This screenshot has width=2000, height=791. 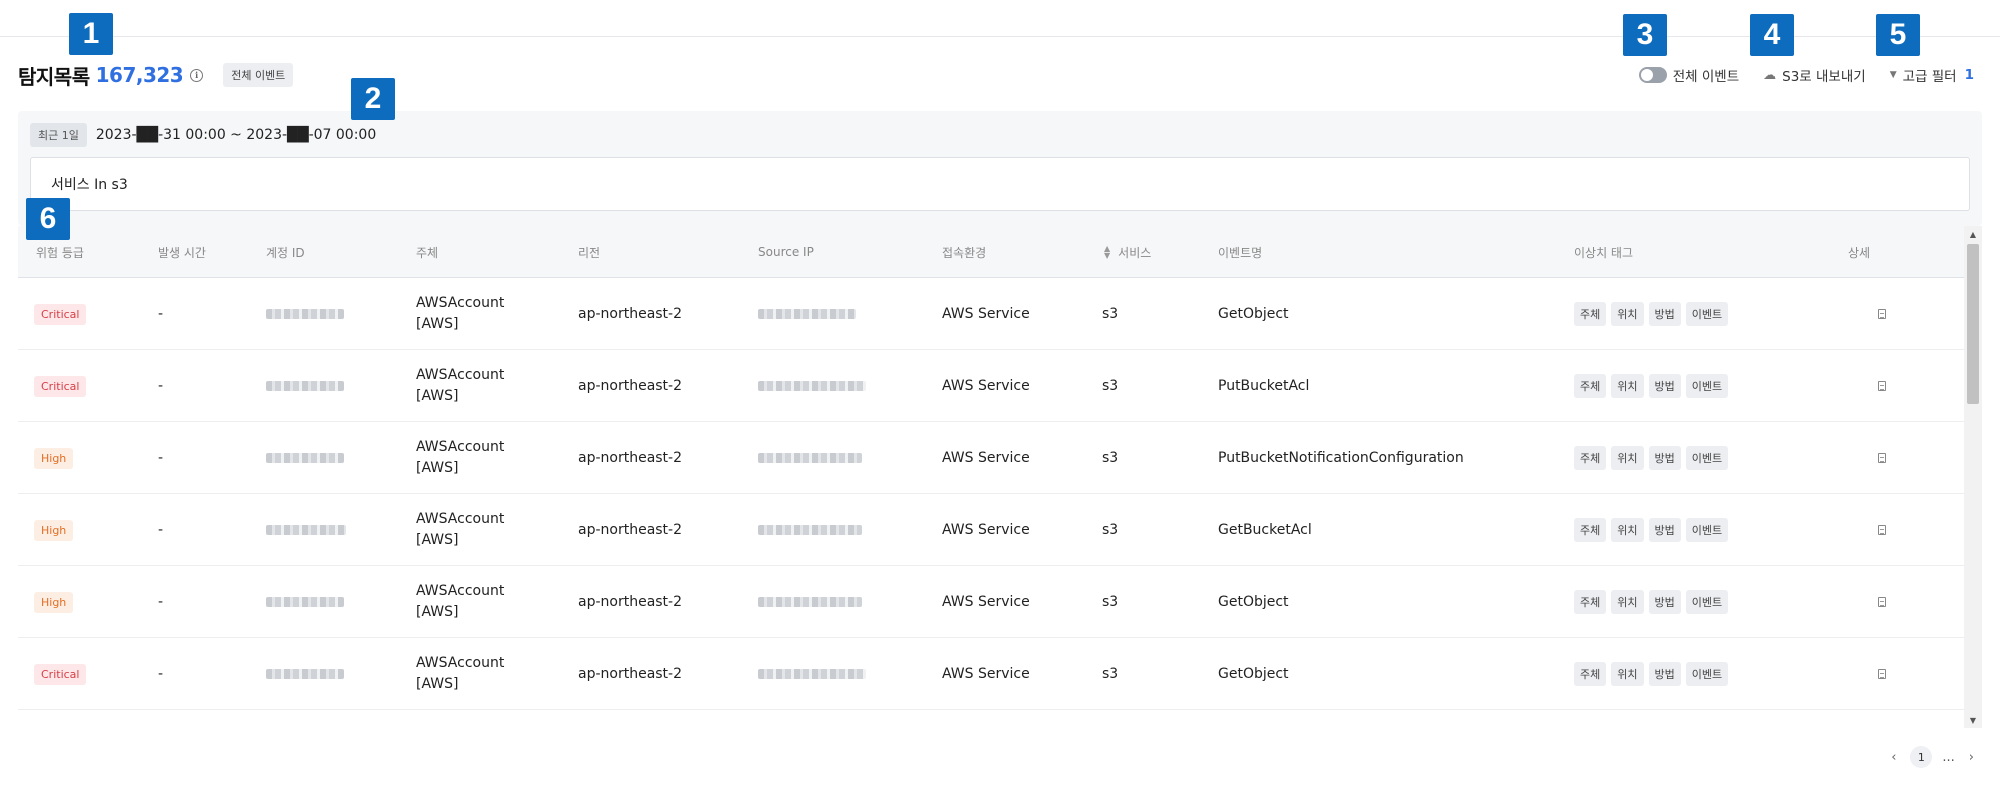 What do you see at coordinates (1341, 458) in the screenshot?
I see `event-name: PutBucketNotificationConfiguration` at bounding box center [1341, 458].